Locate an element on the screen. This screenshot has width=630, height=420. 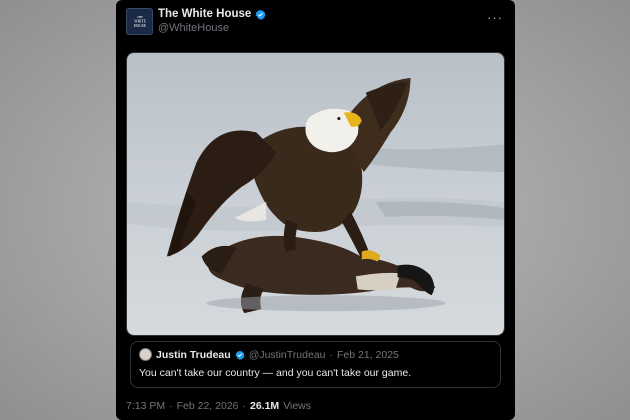
svg-text: WHITE is located at coordinates (140, 21).